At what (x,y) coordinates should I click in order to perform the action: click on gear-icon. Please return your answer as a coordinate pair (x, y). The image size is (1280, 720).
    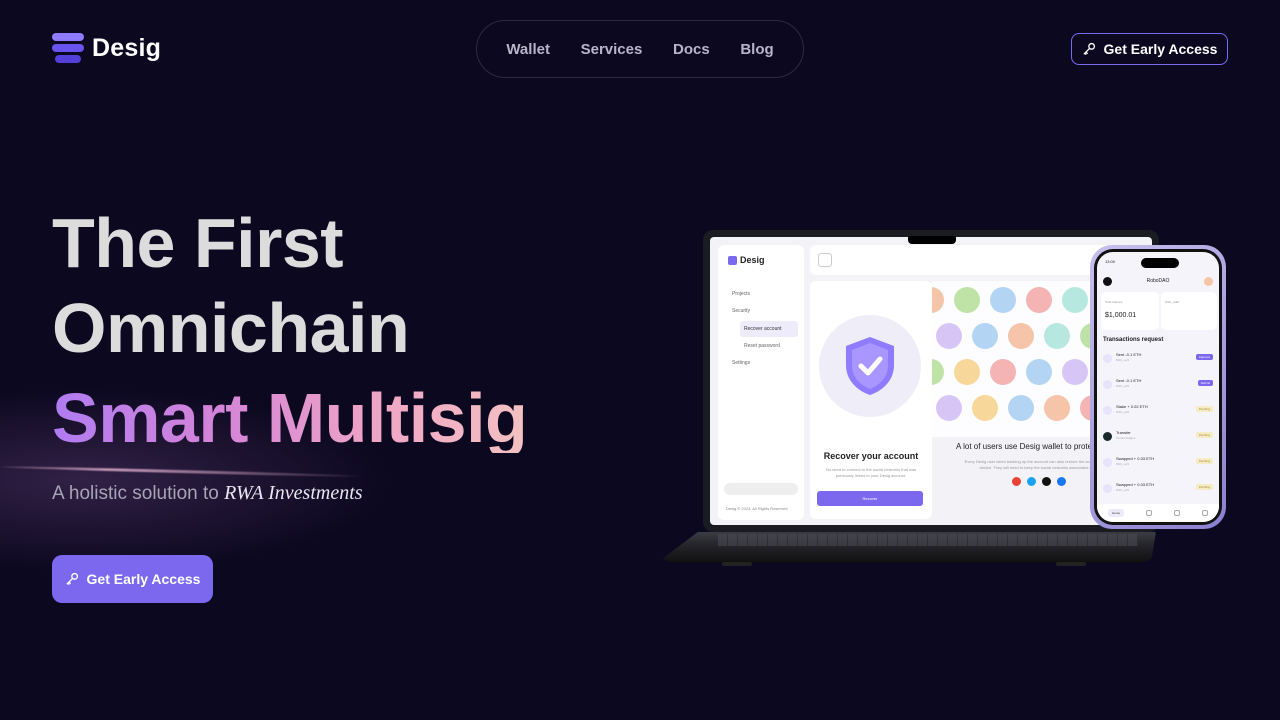
    Looking at the image, I should click on (1205, 513).